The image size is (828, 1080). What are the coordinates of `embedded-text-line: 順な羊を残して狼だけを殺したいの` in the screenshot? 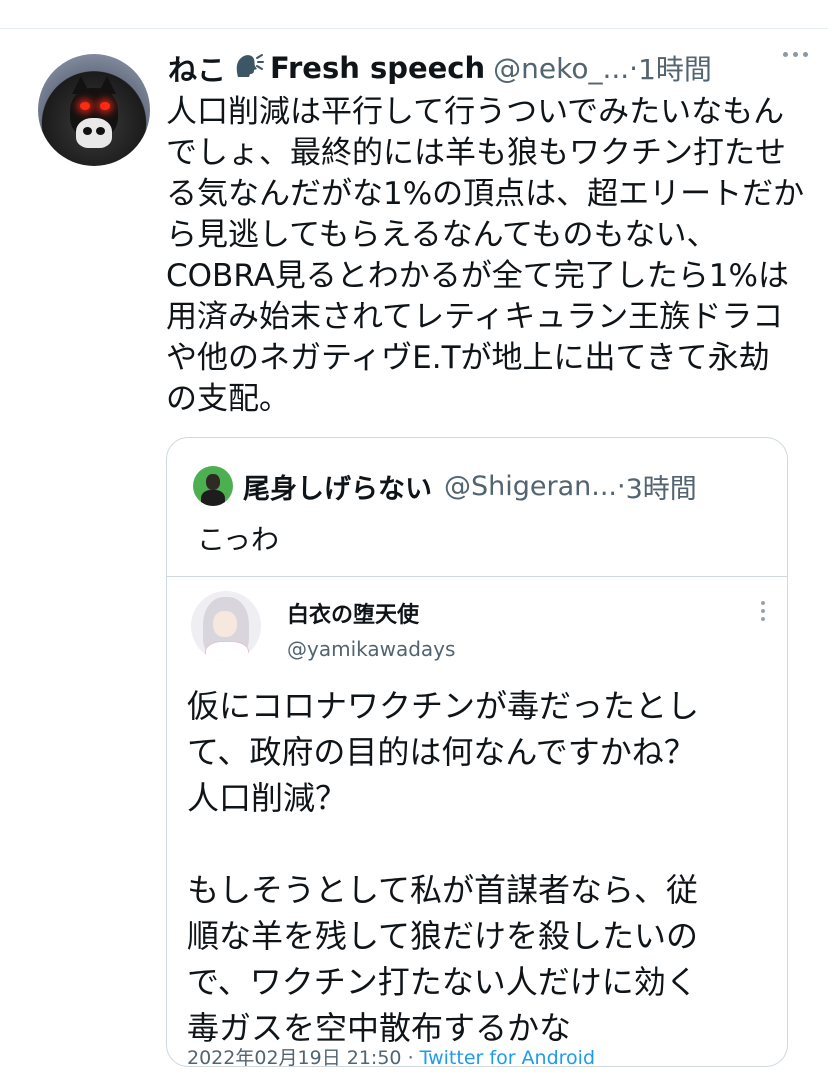 It's located at (443, 936).